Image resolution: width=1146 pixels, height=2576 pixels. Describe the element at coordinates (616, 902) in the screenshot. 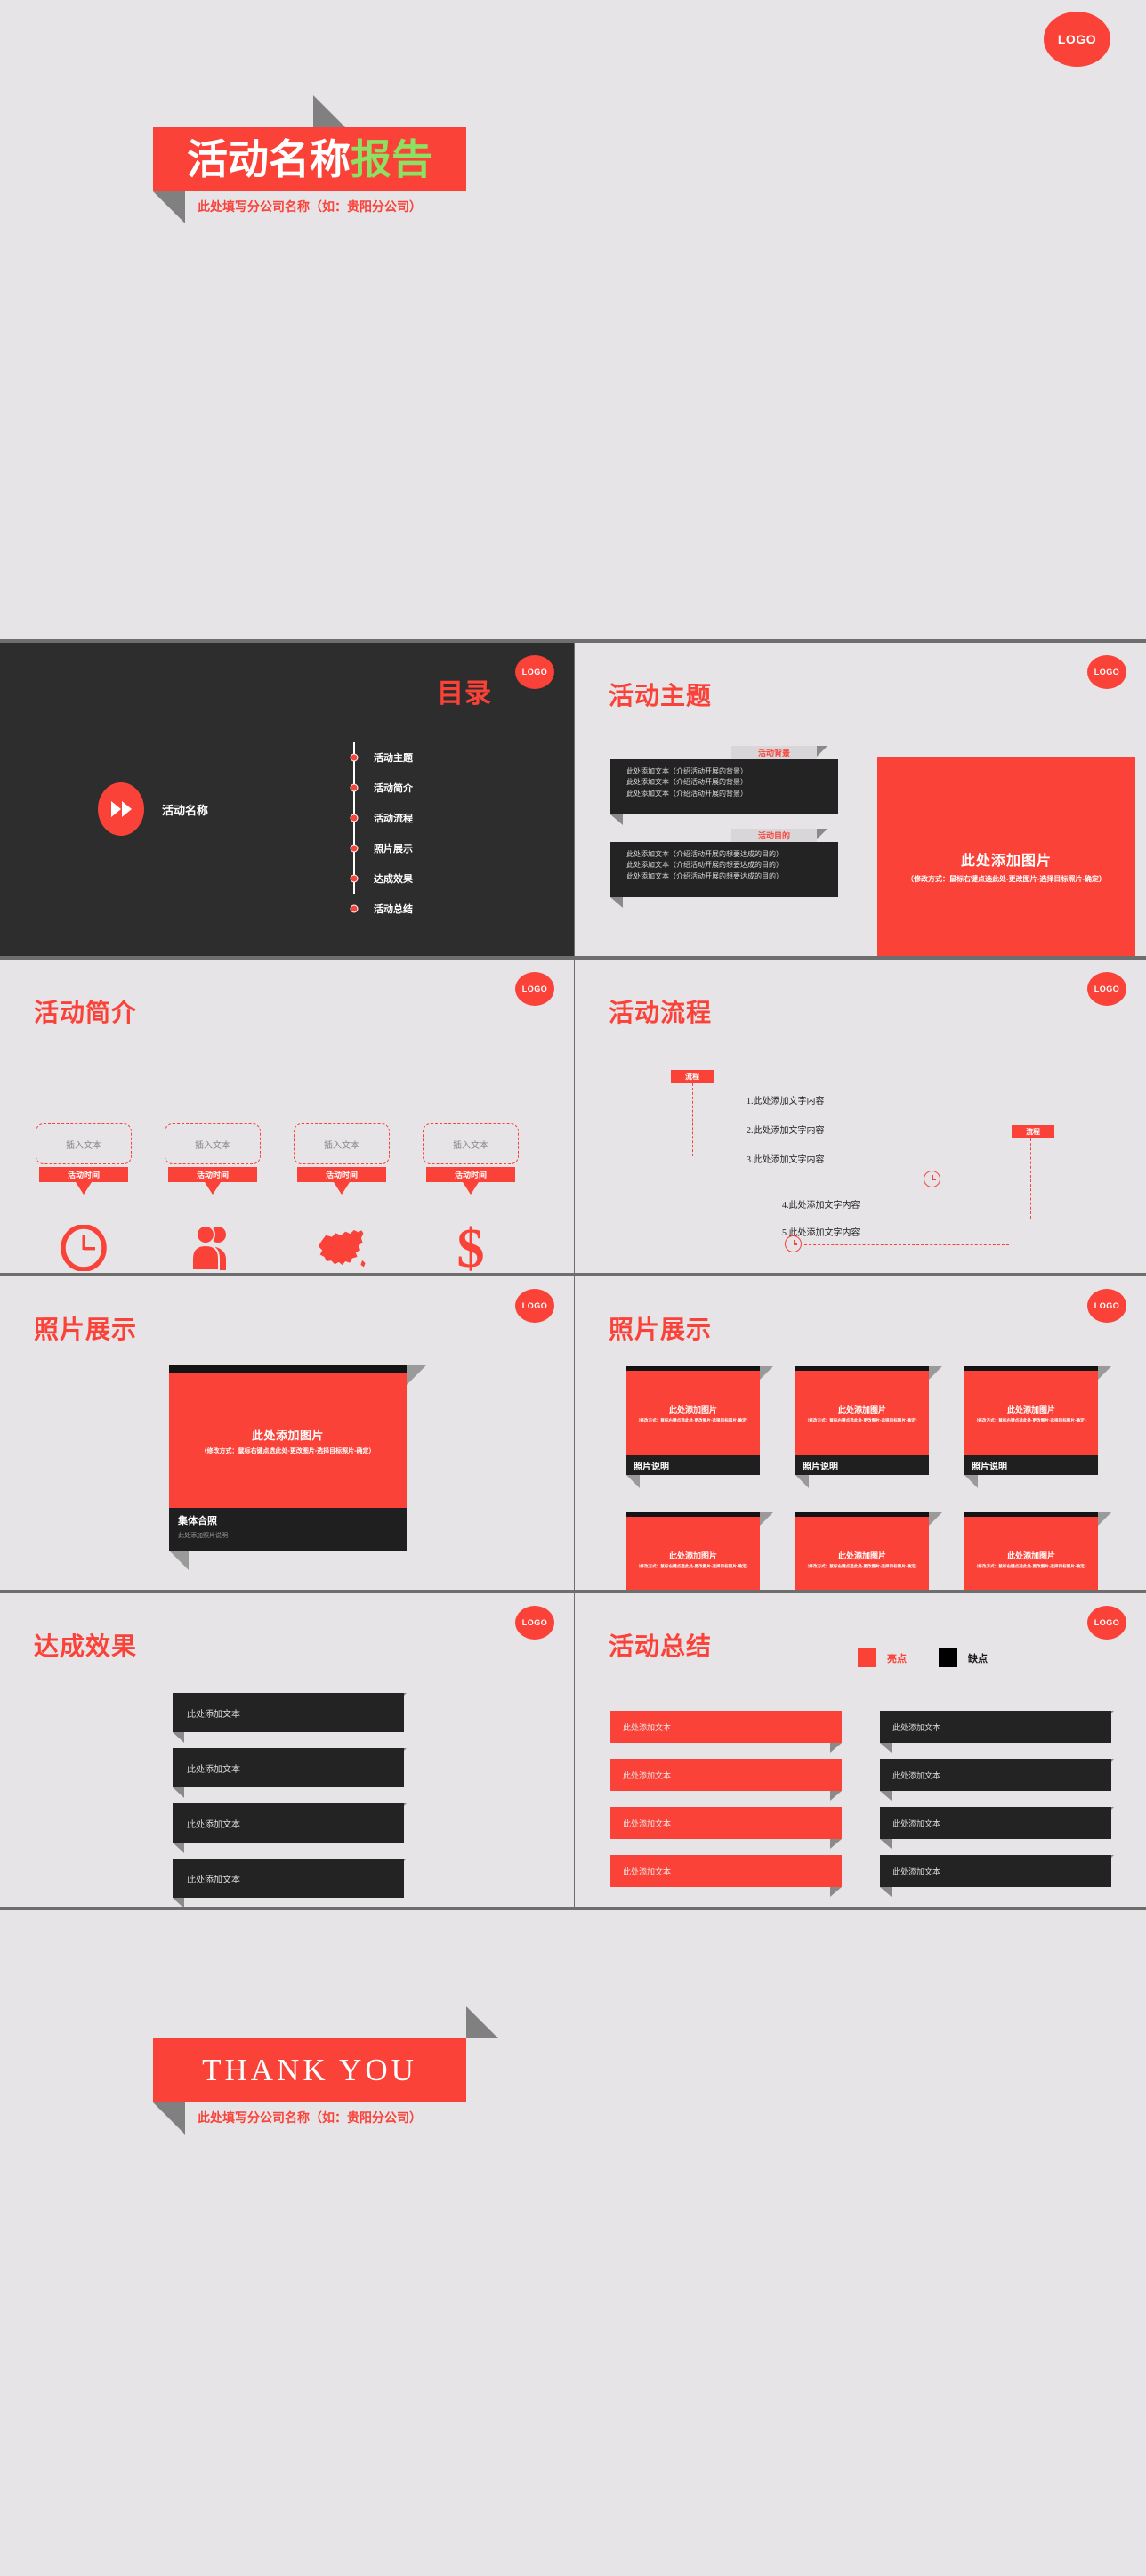

I see `box-fold-corner` at that location.